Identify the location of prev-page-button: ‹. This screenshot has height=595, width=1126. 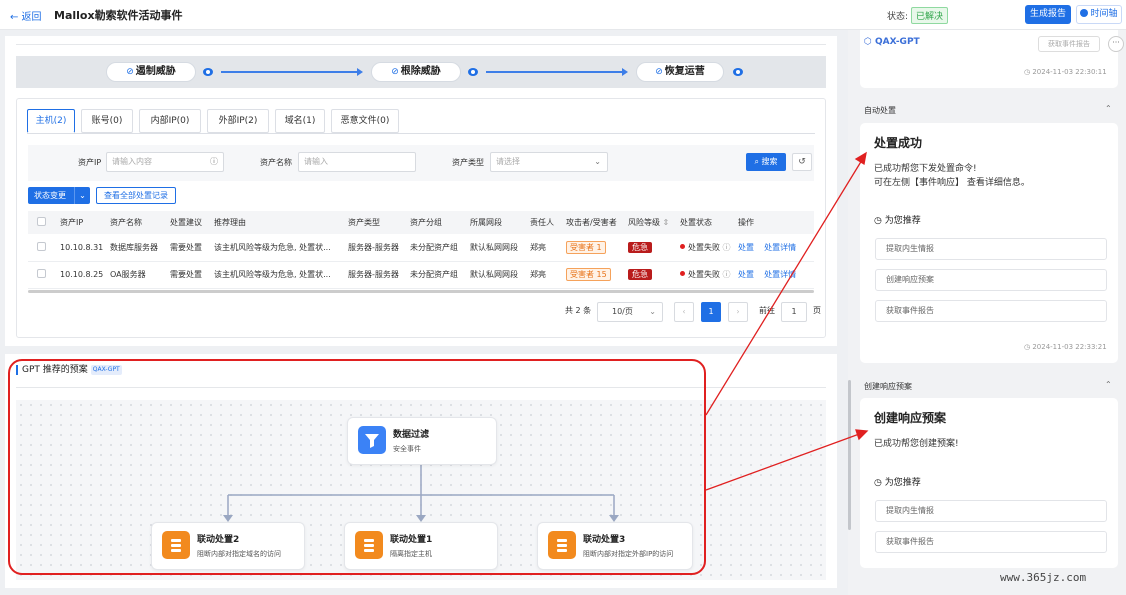
(684, 312).